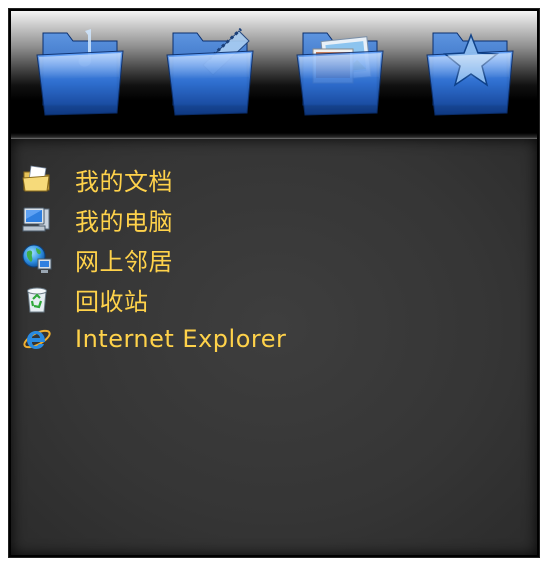 The height and width of the screenshot is (571, 548). Describe the element at coordinates (37, 219) in the screenshot. I see `my-computer-icon` at that location.